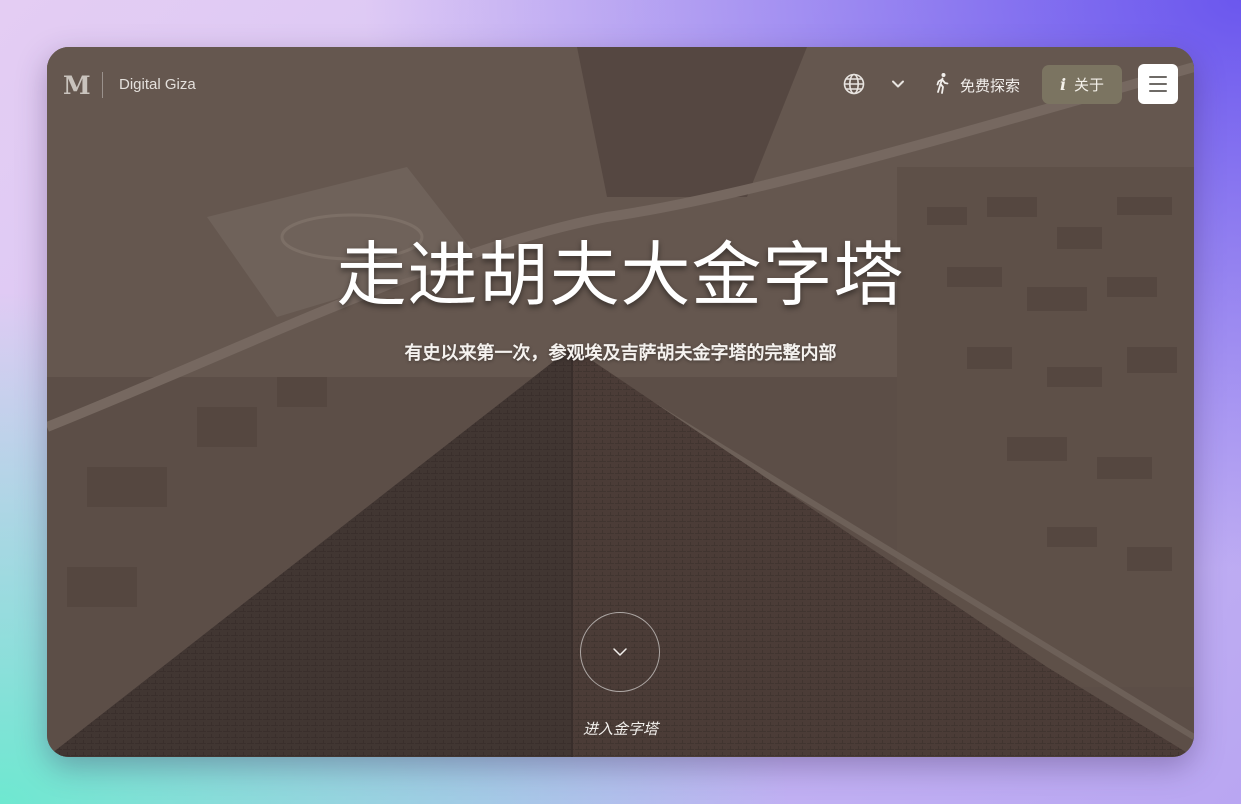 The image size is (1241, 804). I want to click on hamburger-menu-button, so click(1158, 84).